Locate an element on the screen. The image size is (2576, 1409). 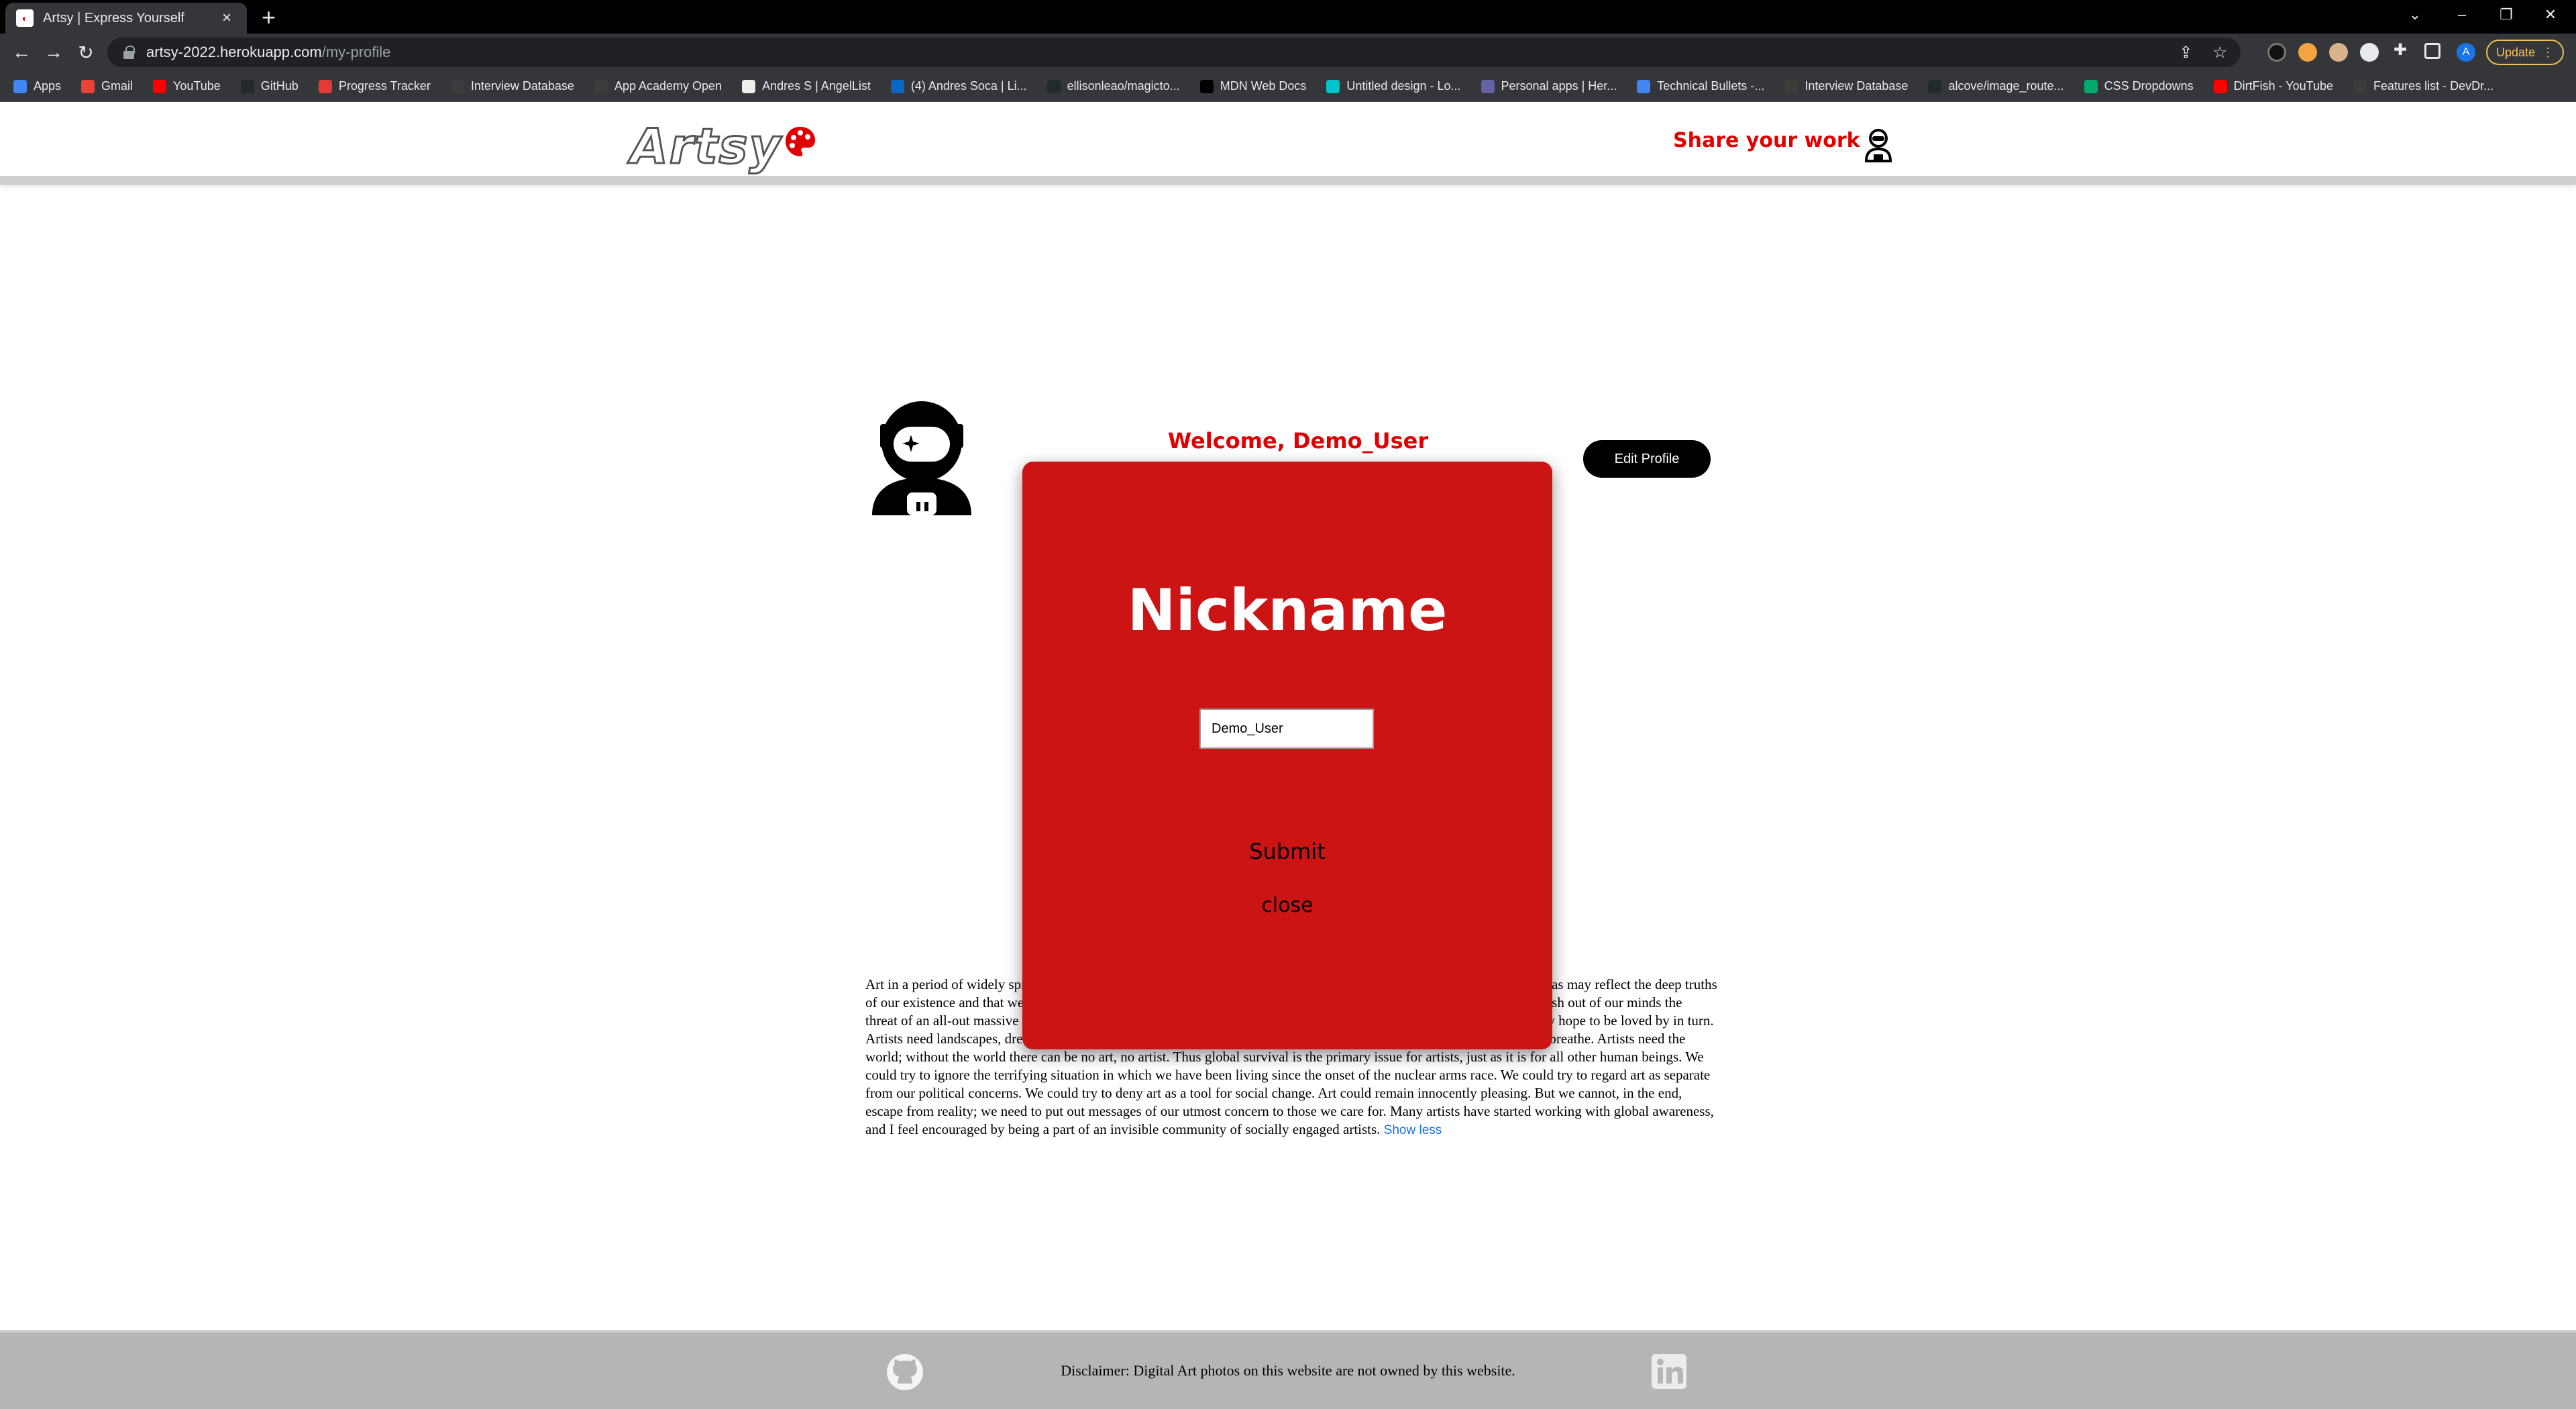
bookmark-item: Apps is located at coordinates (37, 86).